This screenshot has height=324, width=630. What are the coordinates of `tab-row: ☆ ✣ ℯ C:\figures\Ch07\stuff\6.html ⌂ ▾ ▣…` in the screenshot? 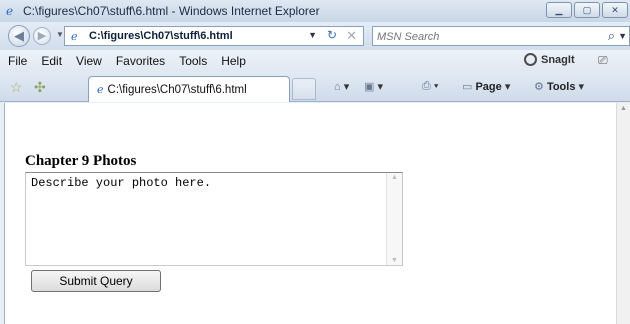 It's located at (315, 87).